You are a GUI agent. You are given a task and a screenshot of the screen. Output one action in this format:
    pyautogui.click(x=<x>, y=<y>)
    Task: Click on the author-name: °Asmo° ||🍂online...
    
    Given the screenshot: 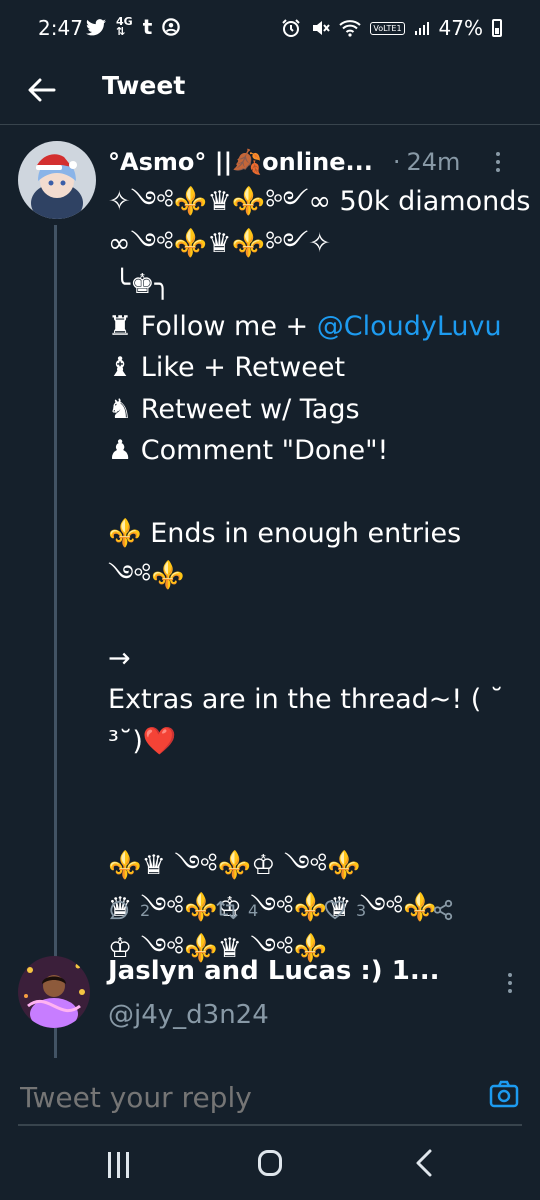 What is the action you would take?
    pyautogui.click(x=240, y=162)
    